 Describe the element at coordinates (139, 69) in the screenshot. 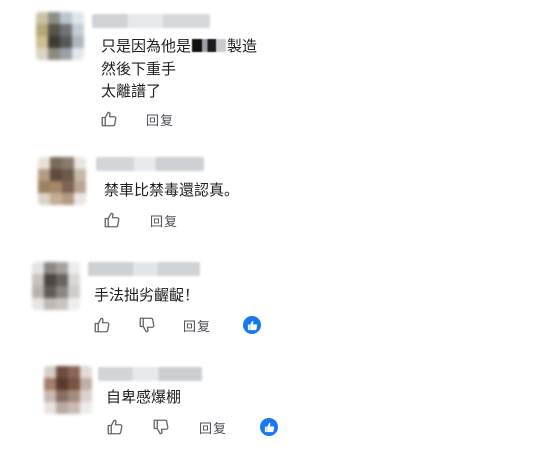

I see `comment-line: 然後下重手` at that location.